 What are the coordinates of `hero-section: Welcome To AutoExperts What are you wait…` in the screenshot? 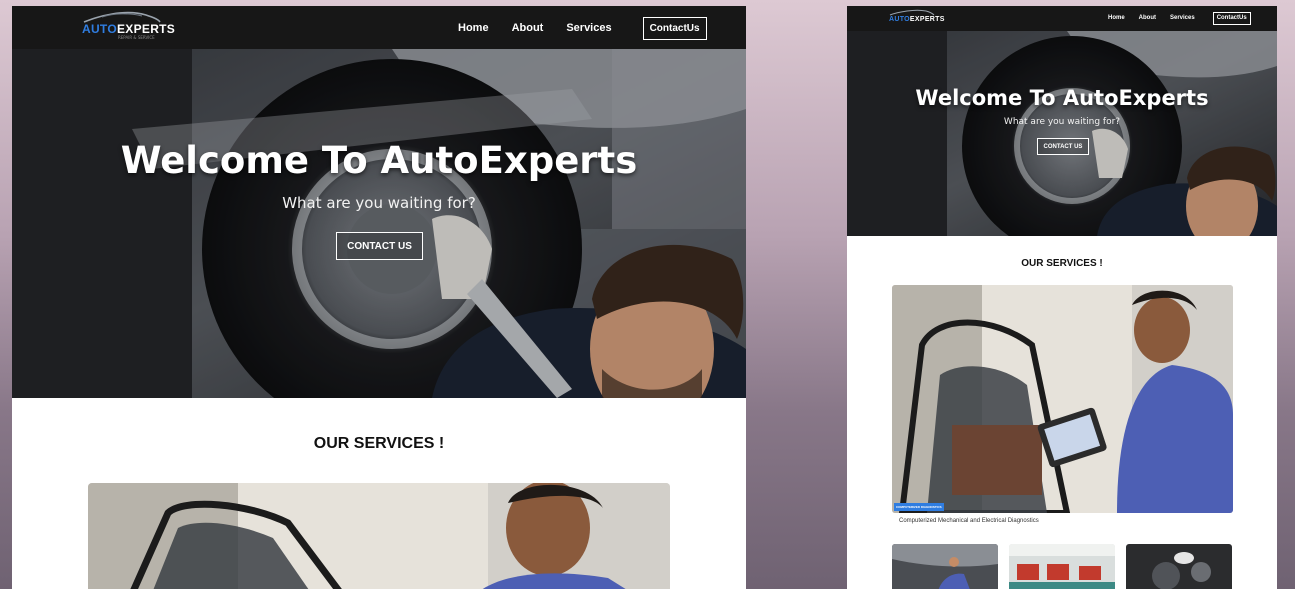 It's located at (1062, 133).